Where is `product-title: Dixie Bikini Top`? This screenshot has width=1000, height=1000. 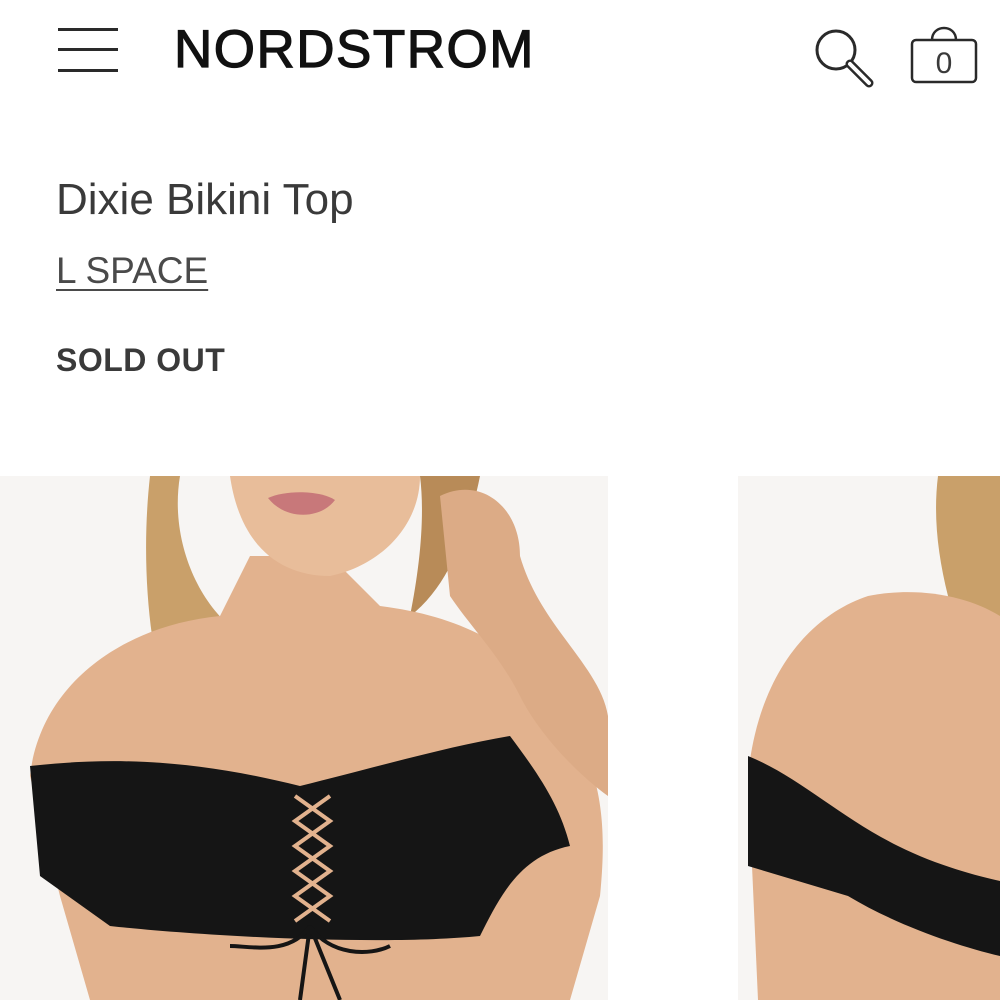
product-title: Dixie Bikini Top is located at coordinates (205, 199).